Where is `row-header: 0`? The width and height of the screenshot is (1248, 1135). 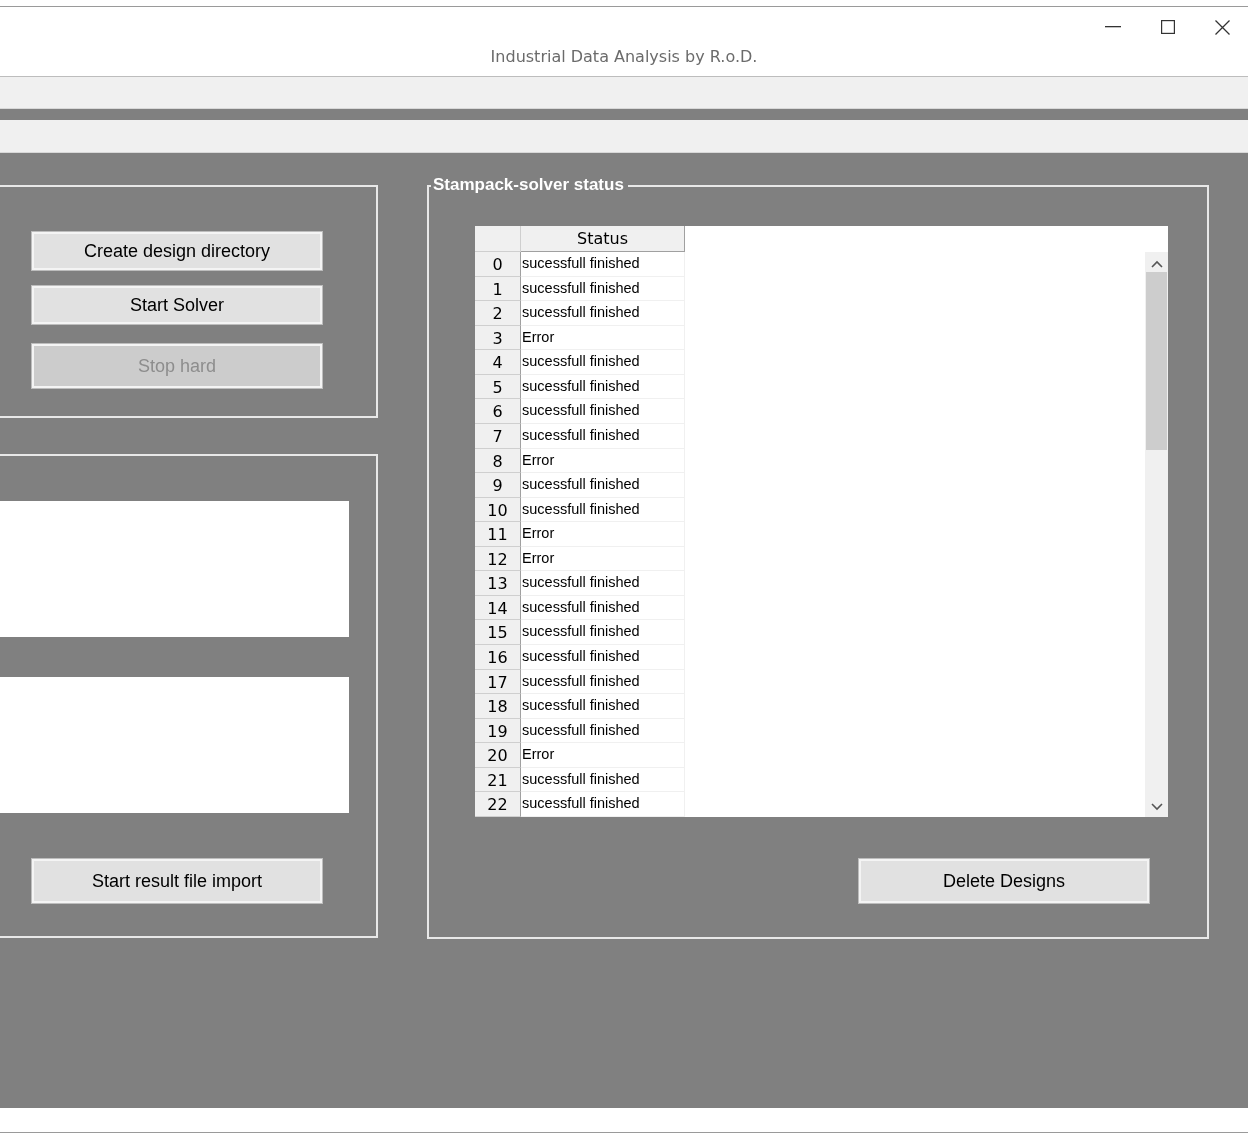
row-header: 0 is located at coordinates (498, 264).